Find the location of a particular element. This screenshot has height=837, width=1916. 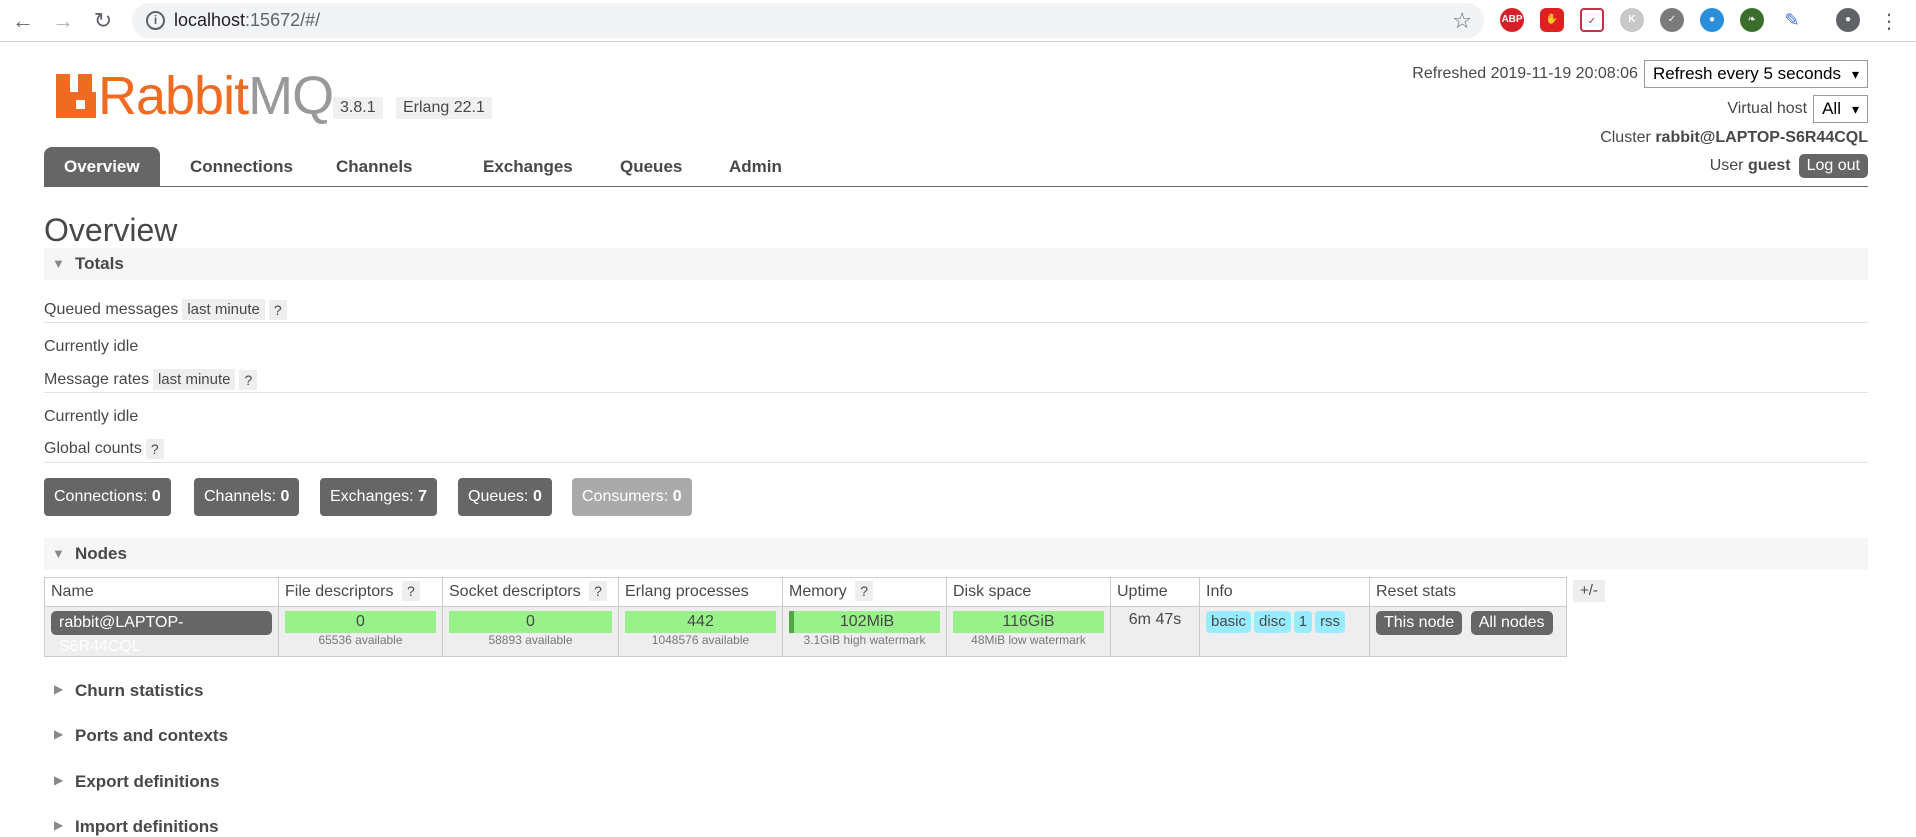

file-descriptors-help-button: ? is located at coordinates (410, 591).